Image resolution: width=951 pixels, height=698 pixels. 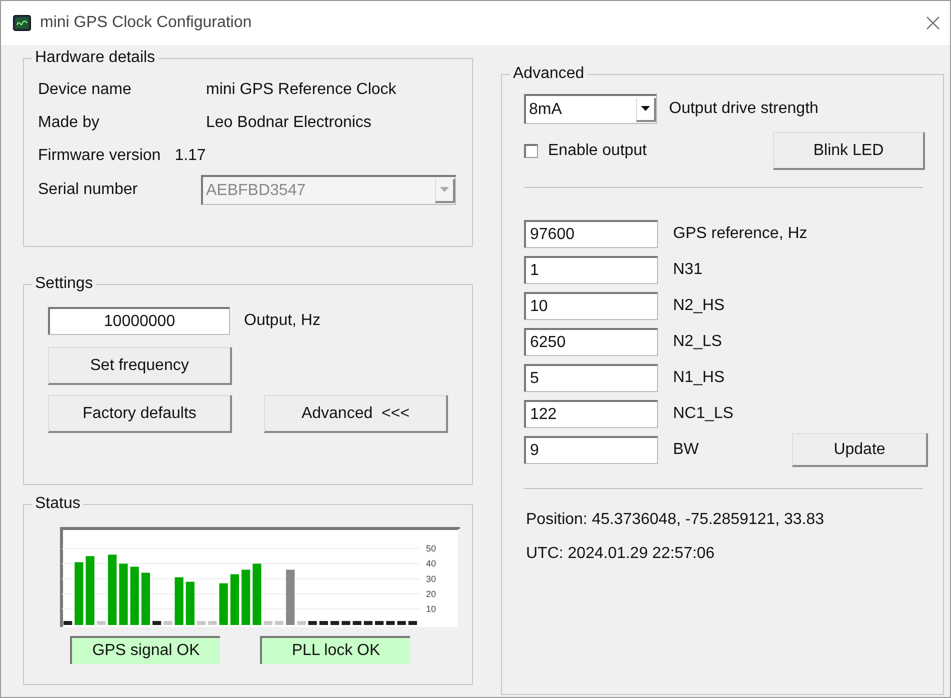 What do you see at coordinates (597, 151) in the screenshot?
I see `checkbox-label: Enable output` at bounding box center [597, 151].